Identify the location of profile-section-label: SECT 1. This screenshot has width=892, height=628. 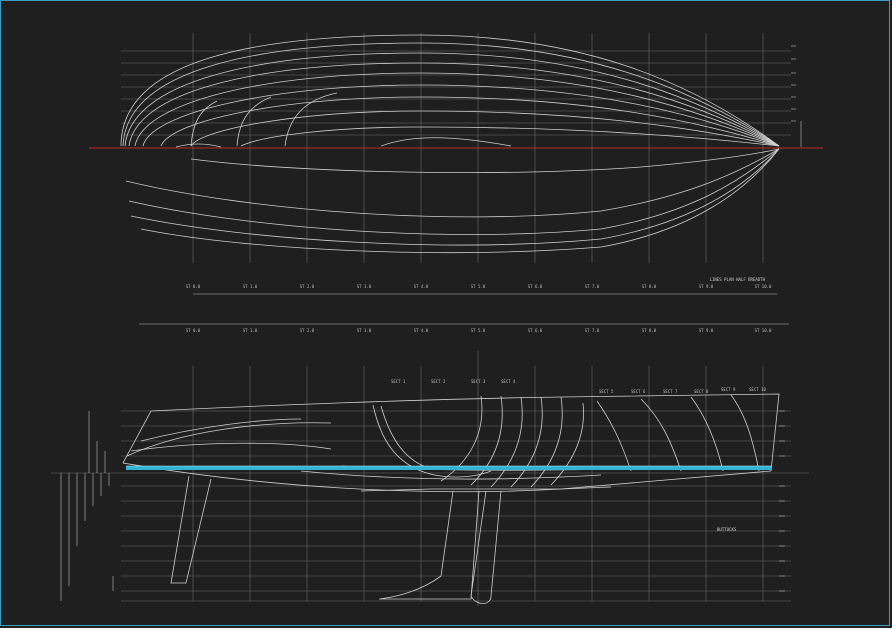
(398, 381).